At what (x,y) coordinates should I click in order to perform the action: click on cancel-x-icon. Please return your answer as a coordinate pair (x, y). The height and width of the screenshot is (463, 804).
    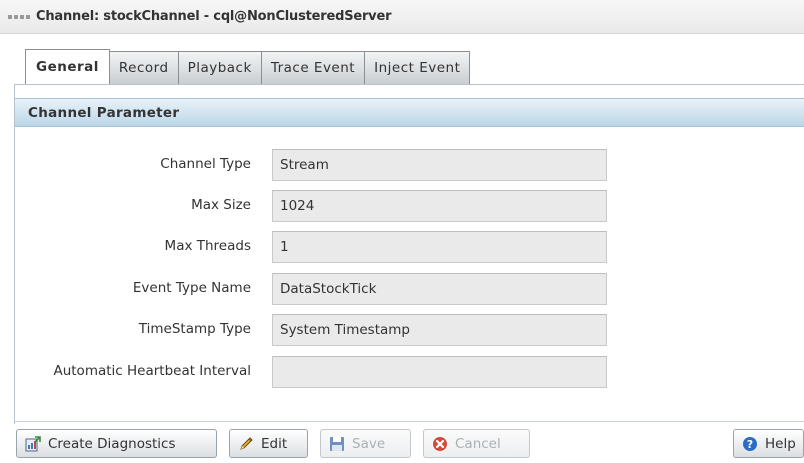
    Looking at the image, I should click on (440, 443).